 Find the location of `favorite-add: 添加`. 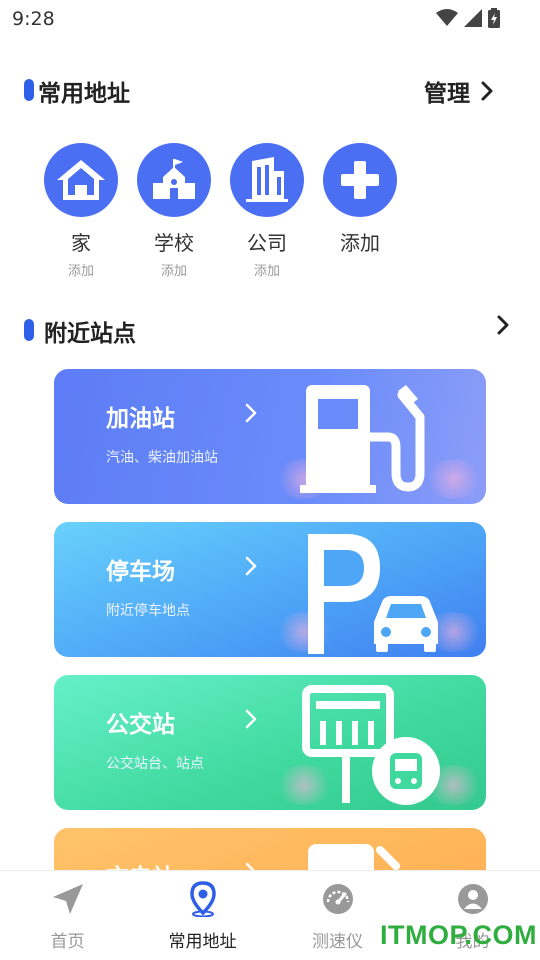

favorite-add: 添加 is located at coordinates (360, 209).